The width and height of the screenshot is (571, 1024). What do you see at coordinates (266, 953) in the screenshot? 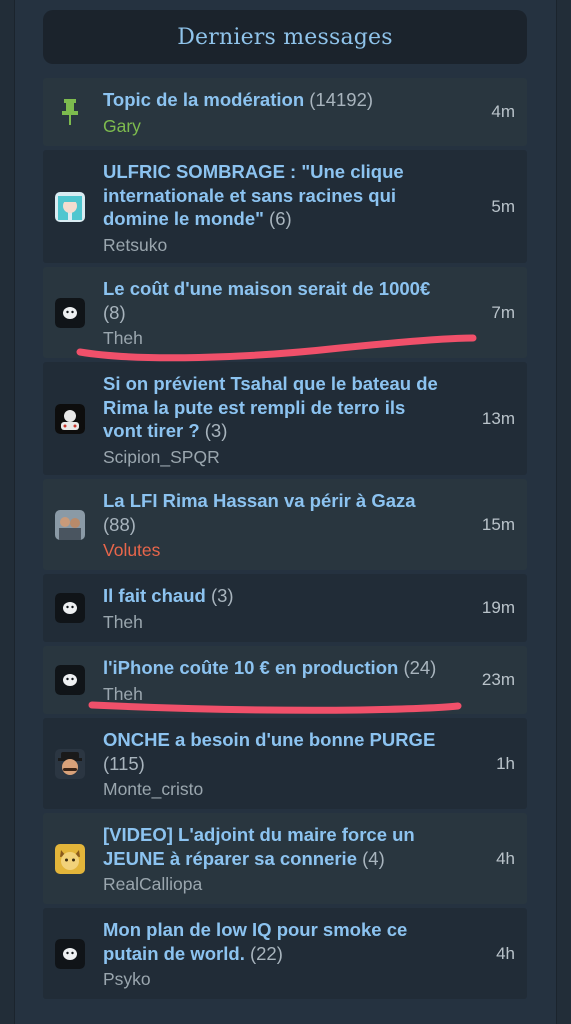
I see `reply-count: (22)` at bounding box center [266, 953].